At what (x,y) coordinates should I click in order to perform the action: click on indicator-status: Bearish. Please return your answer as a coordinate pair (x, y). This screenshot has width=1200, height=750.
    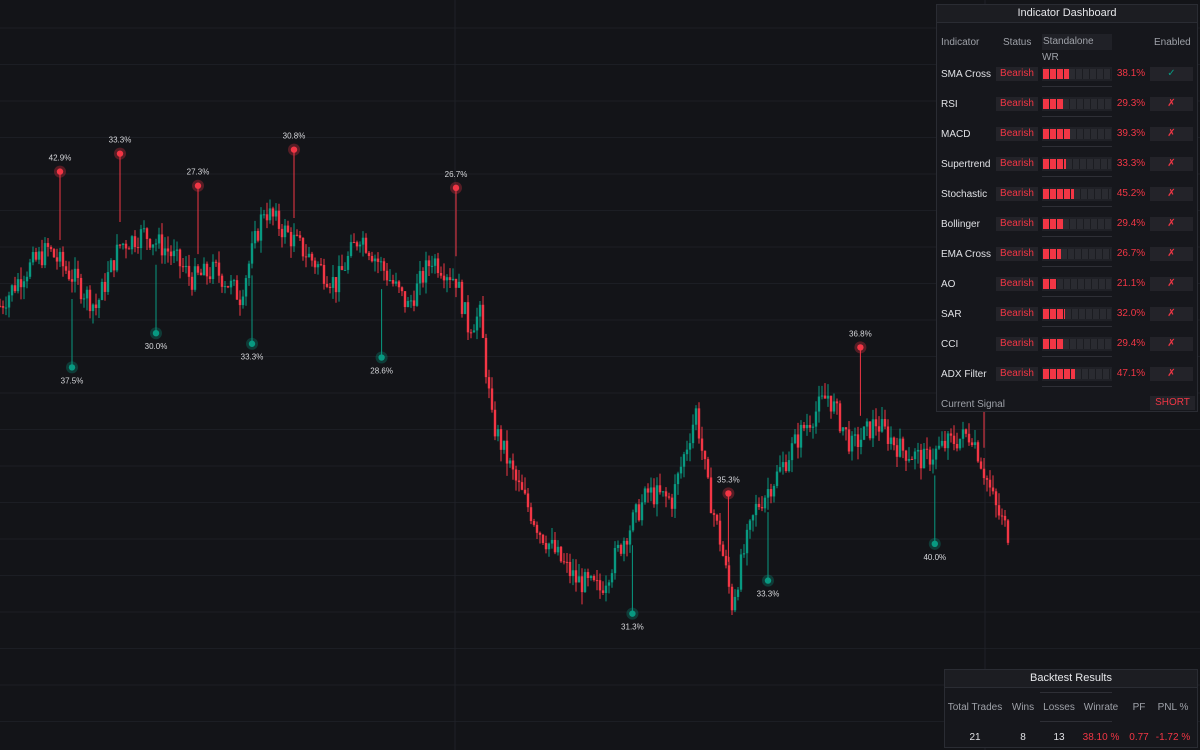
    Looking at the image, I should click on (1017, 74).